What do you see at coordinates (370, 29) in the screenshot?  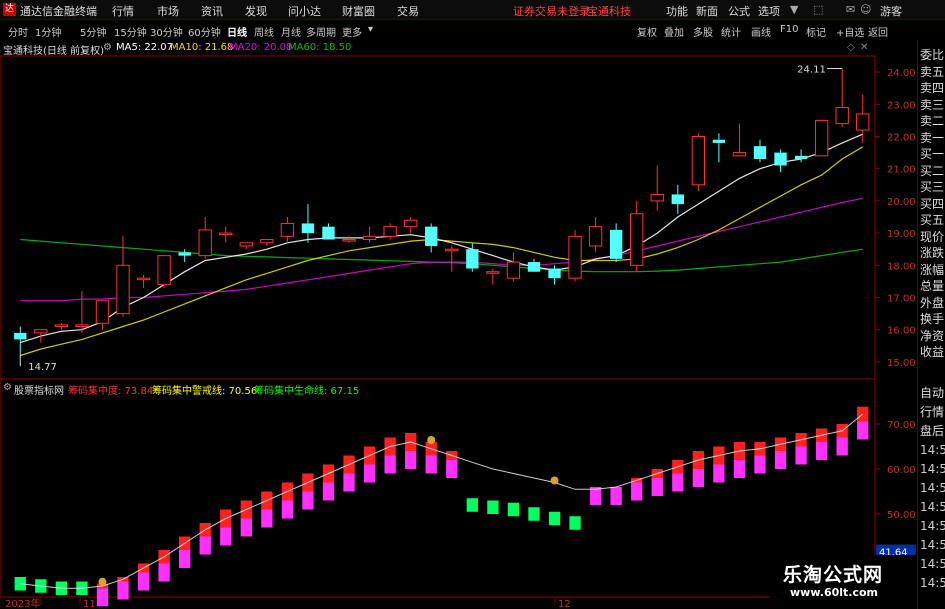 I see `more-dropdown-icon: ▾` at bounding box center [370, 29].